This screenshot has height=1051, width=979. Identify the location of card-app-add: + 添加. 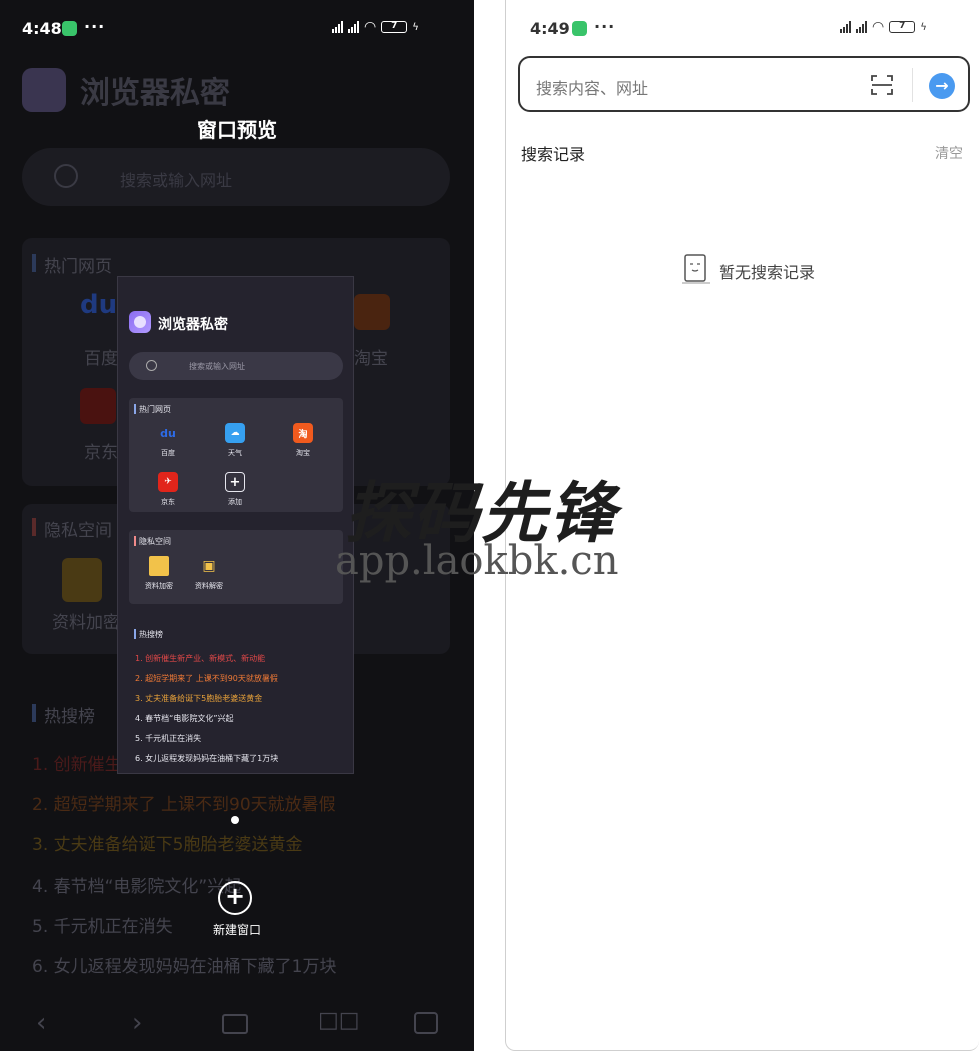
(235, 489).